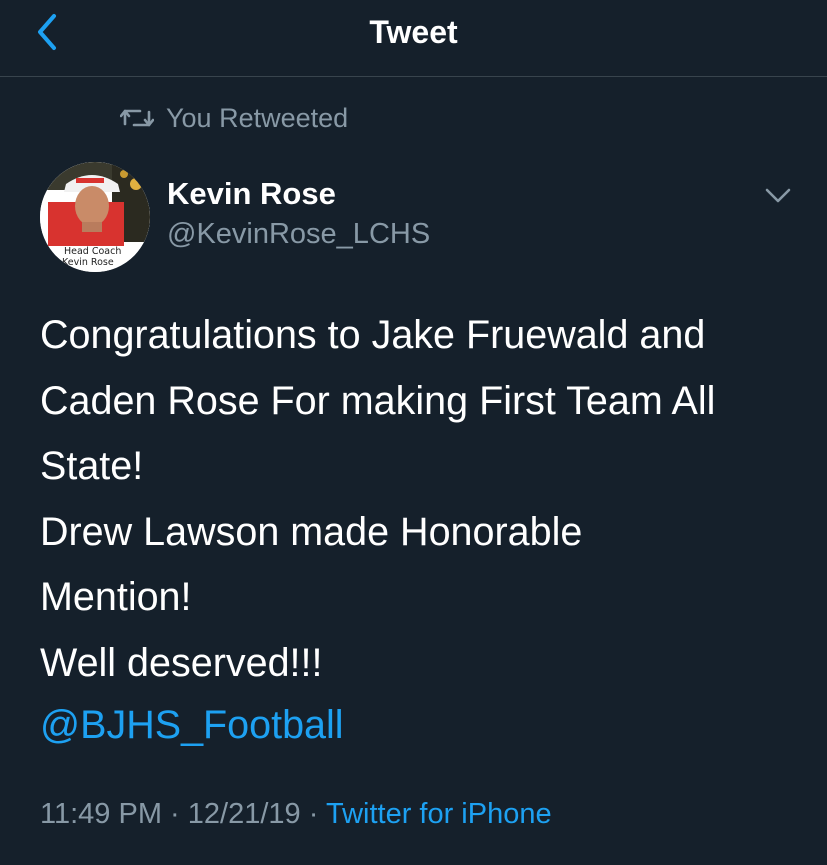 This screenshot has width=827, height=865. What do you see at coordinates (298, 234) in the screenshot?
I see `author-handle: @KevinRose_LCHS` at bounding box center [298, 234].